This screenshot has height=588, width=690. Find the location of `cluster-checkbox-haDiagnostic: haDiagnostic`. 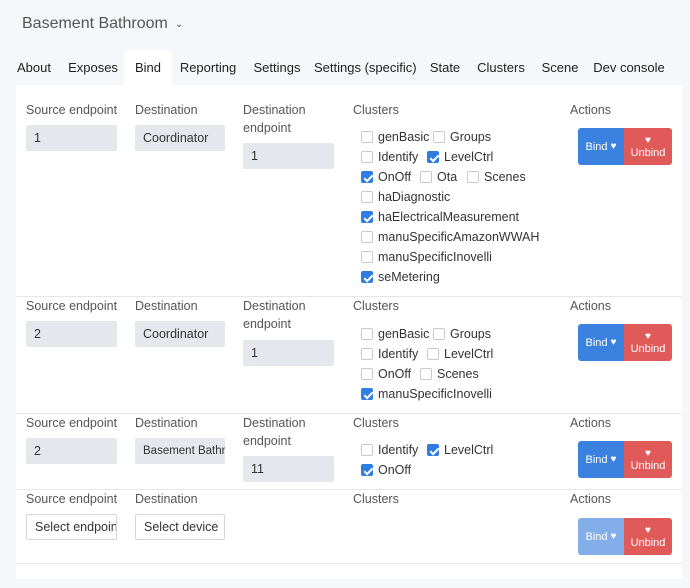

cluster-checkbox-haDiagnostic: haDiagnostic is located at coordinates (405, 197).